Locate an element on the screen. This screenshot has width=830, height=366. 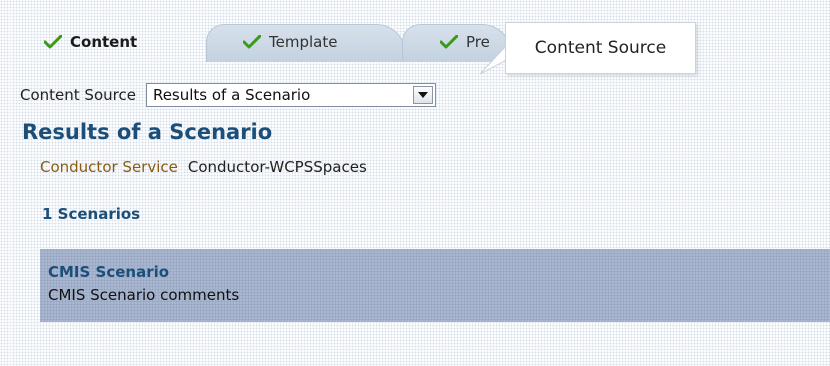
tab-template-label: Template is located at coordinates (303, 42).